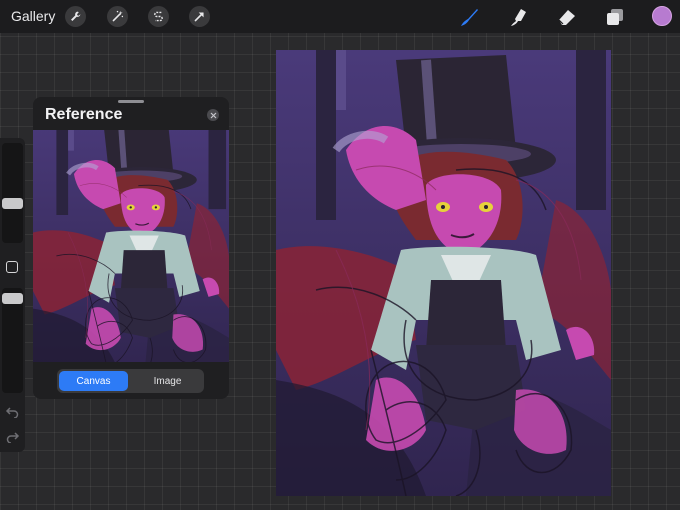 Image resolution: width=680 pixels, height=510 pixels. What do you see at coordinates (93, 381) in the screenshot?
I see `tab-canvas: Canvas` at bounding box center [93, 381].